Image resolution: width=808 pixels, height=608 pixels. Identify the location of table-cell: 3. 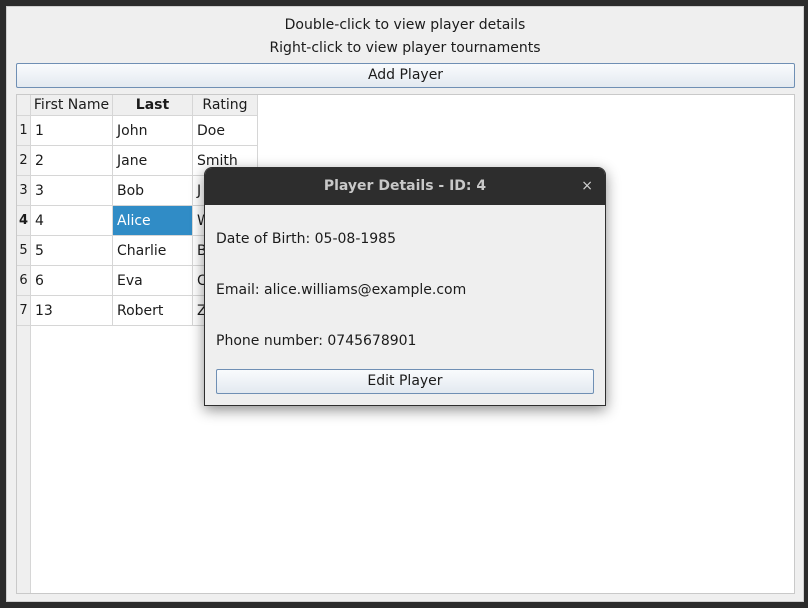
(72, 191).